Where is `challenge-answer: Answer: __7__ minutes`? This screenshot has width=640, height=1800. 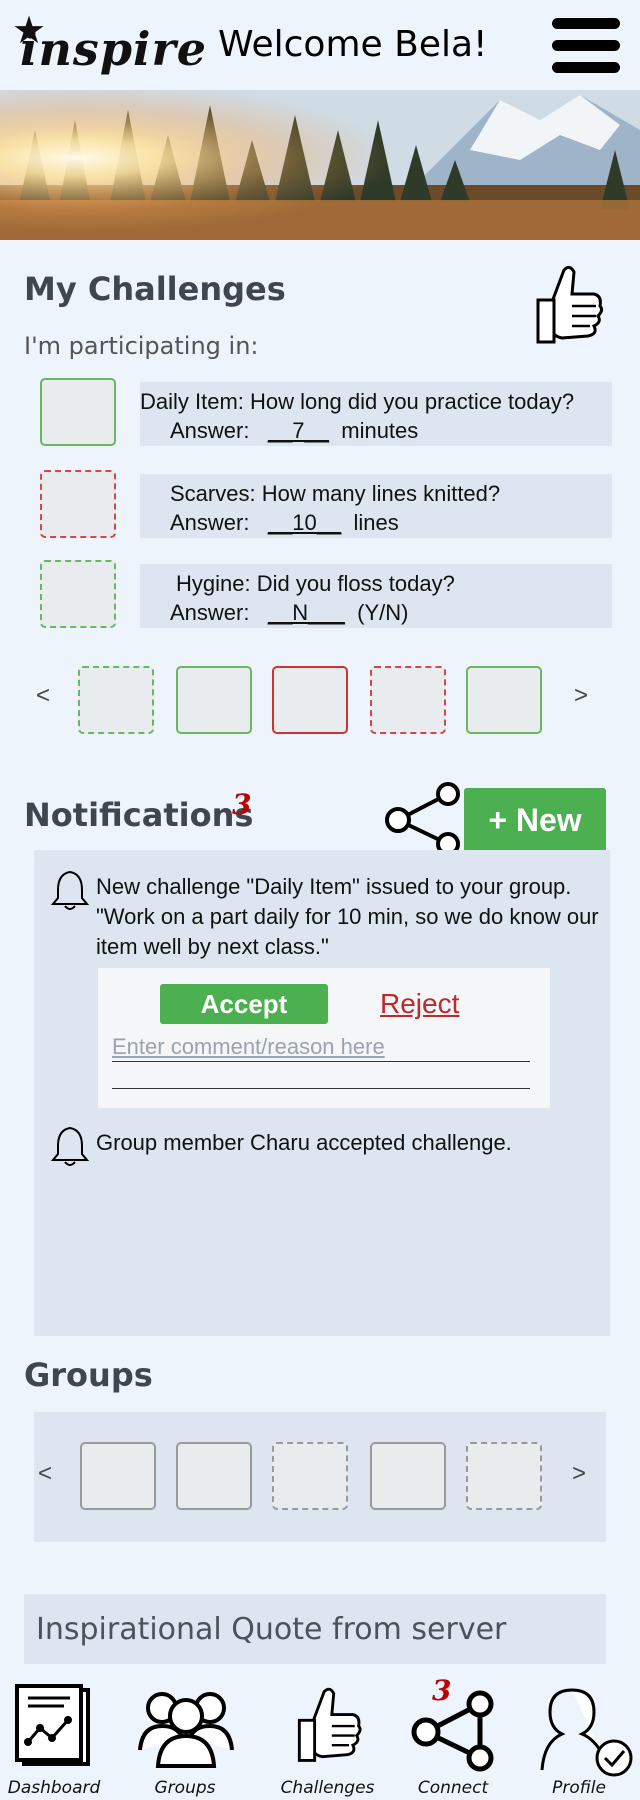
challenge-answer: Answer: __7__ minutes is located at coordinates (376, 430).